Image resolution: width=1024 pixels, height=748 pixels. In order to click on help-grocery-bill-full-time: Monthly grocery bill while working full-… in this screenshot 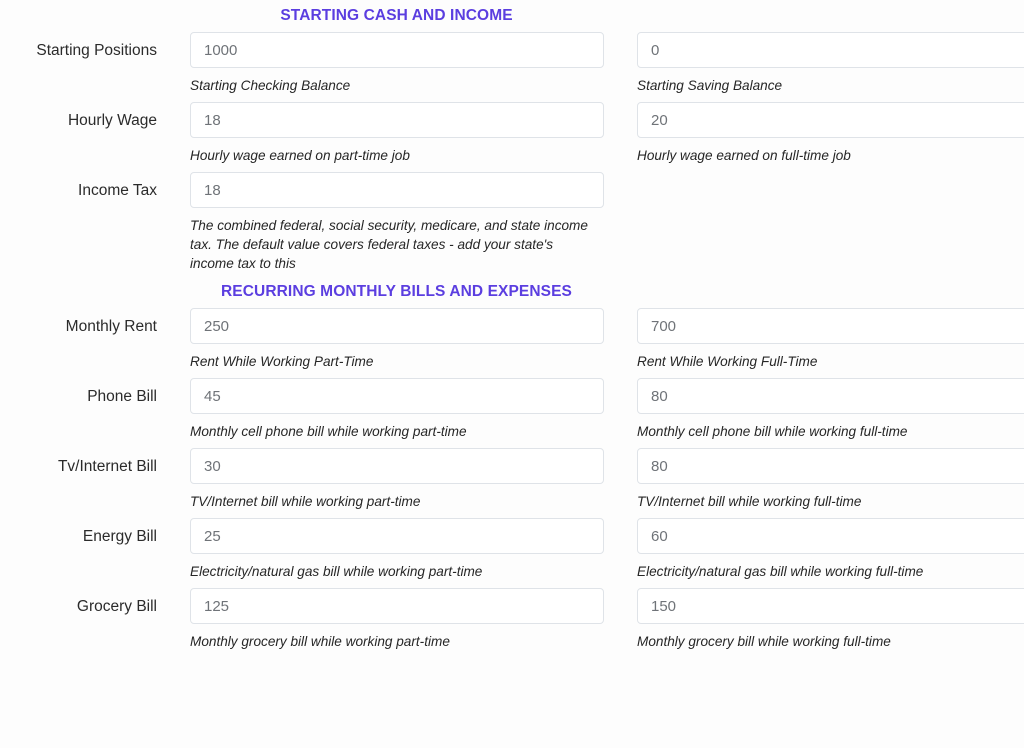, I will do `click(764, 641)`.